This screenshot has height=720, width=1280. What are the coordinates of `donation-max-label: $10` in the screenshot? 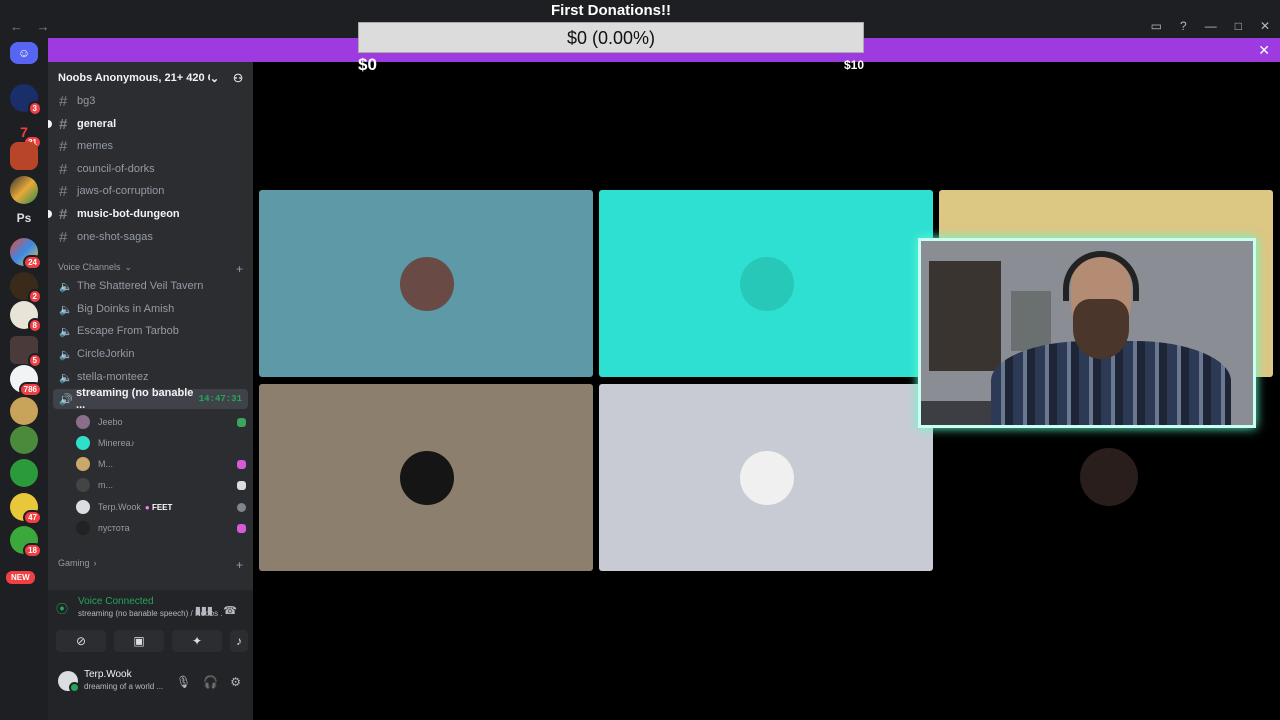 It's located at (854, 65).